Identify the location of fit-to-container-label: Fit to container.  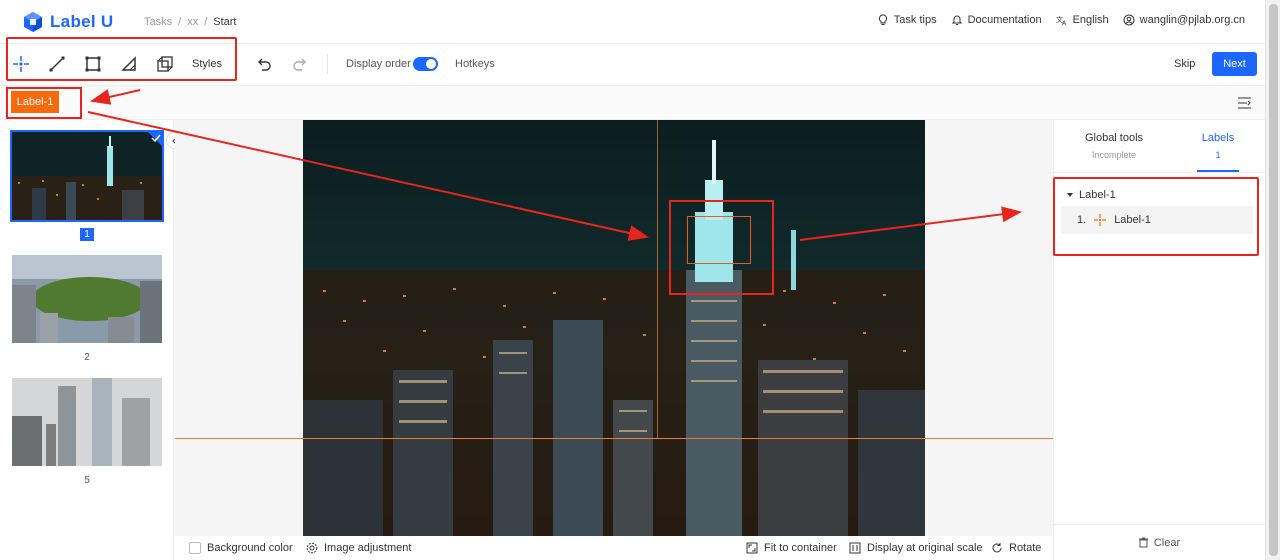
(800, 548).